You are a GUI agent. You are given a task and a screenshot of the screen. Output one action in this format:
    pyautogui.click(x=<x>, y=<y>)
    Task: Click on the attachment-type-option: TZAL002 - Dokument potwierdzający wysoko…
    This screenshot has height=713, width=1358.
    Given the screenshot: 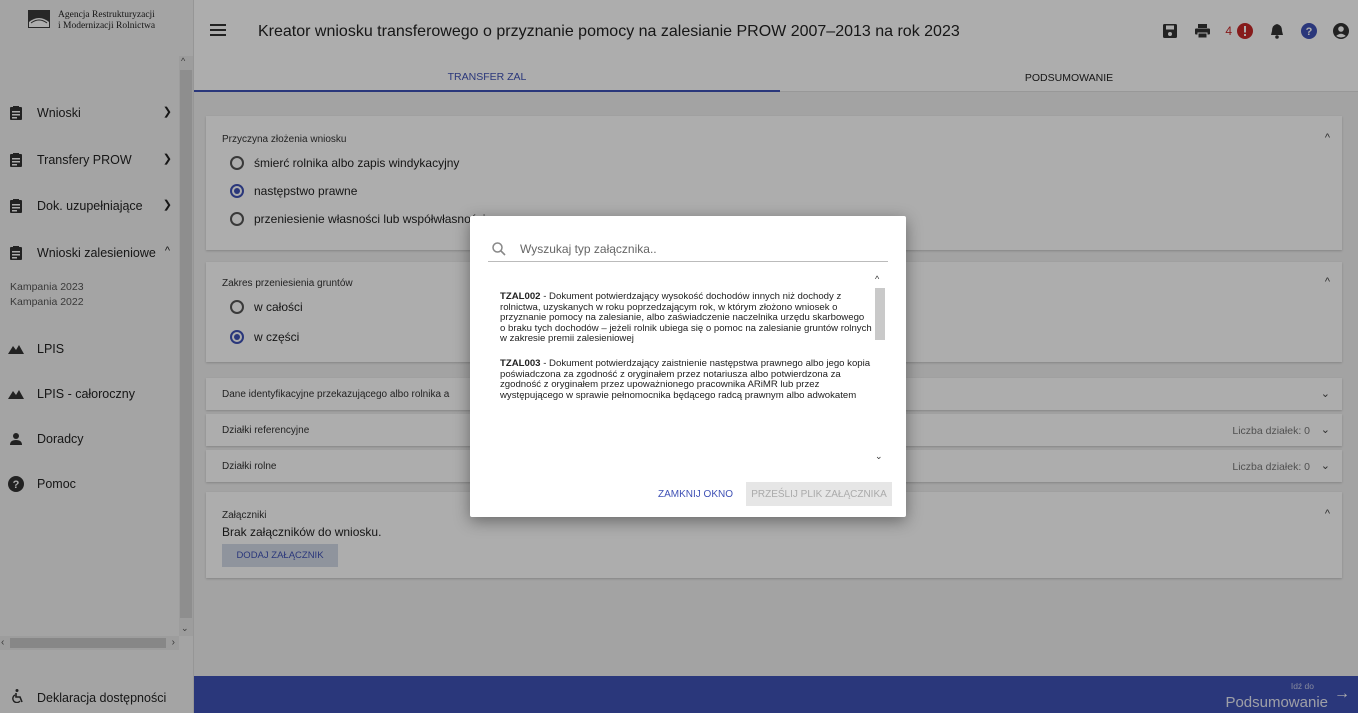 What is the action you would take?
    pyautogui.click(x=686, y=318)
    